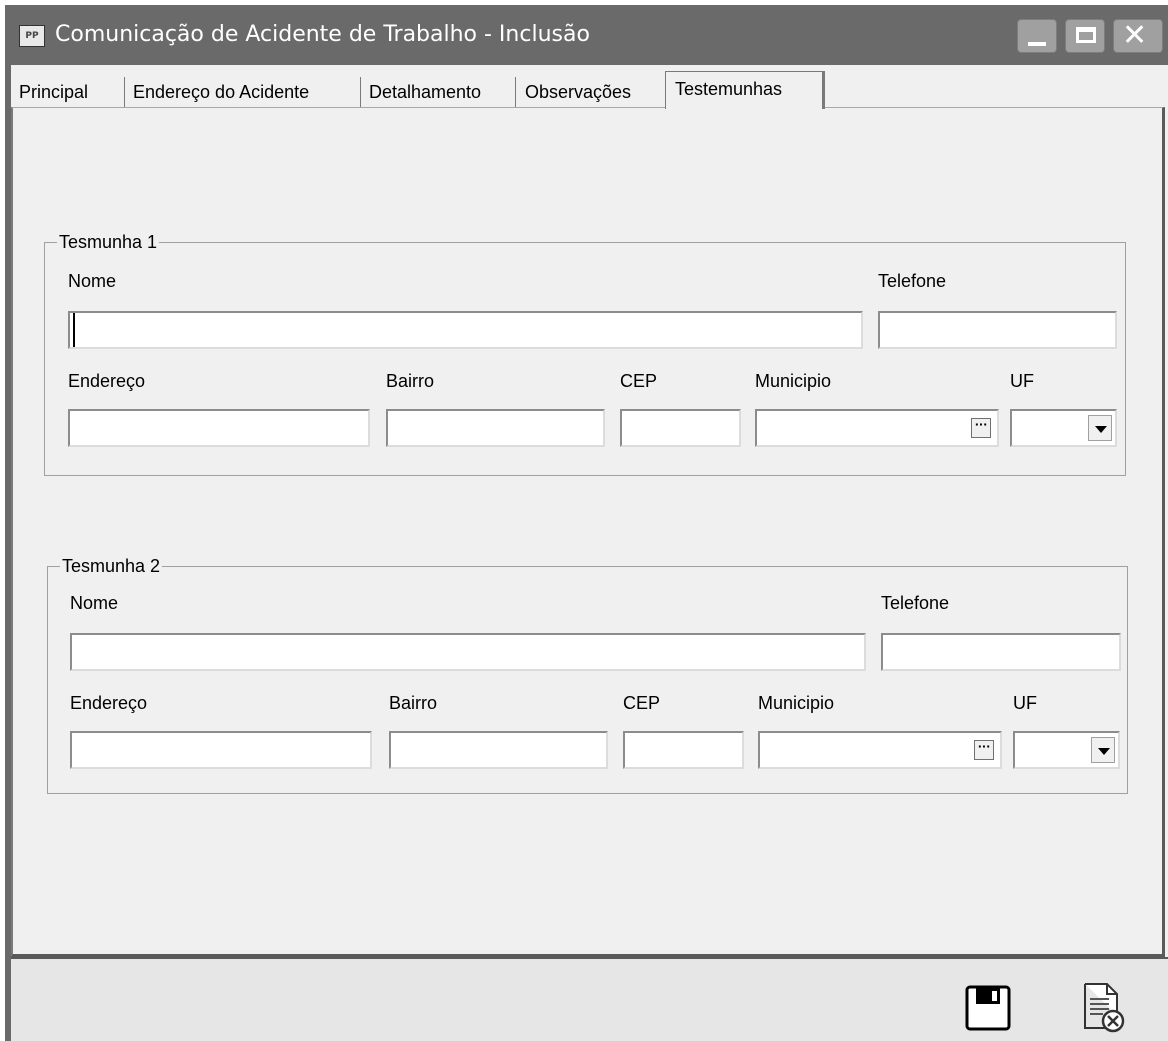 This screenshot has height=1041, width=1168. Describe the element at coordinates (70, 92) in the screenshot. I see `tab-principal: Principal` at that location.